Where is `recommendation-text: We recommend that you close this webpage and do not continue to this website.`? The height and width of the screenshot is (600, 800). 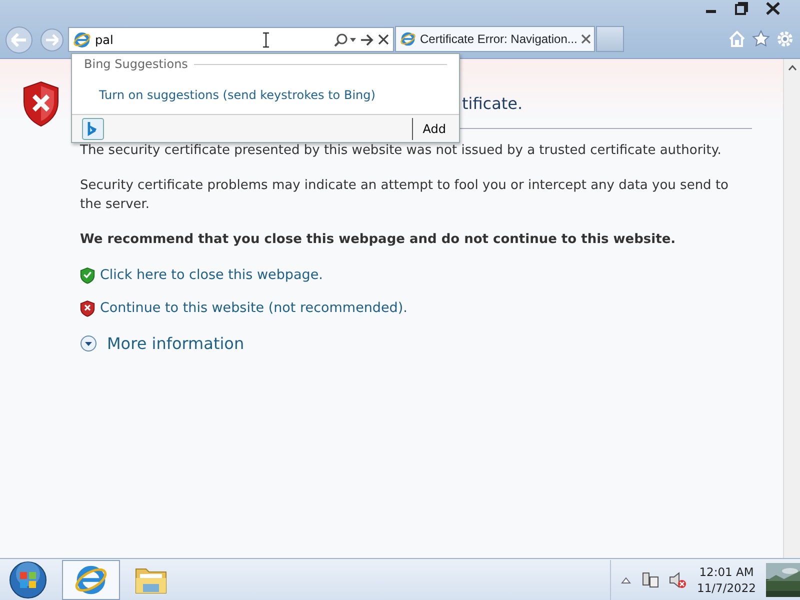
recommendation-text: We recommend that you close this webpage and do not continue to this website. is located at coordinates (378, 240).